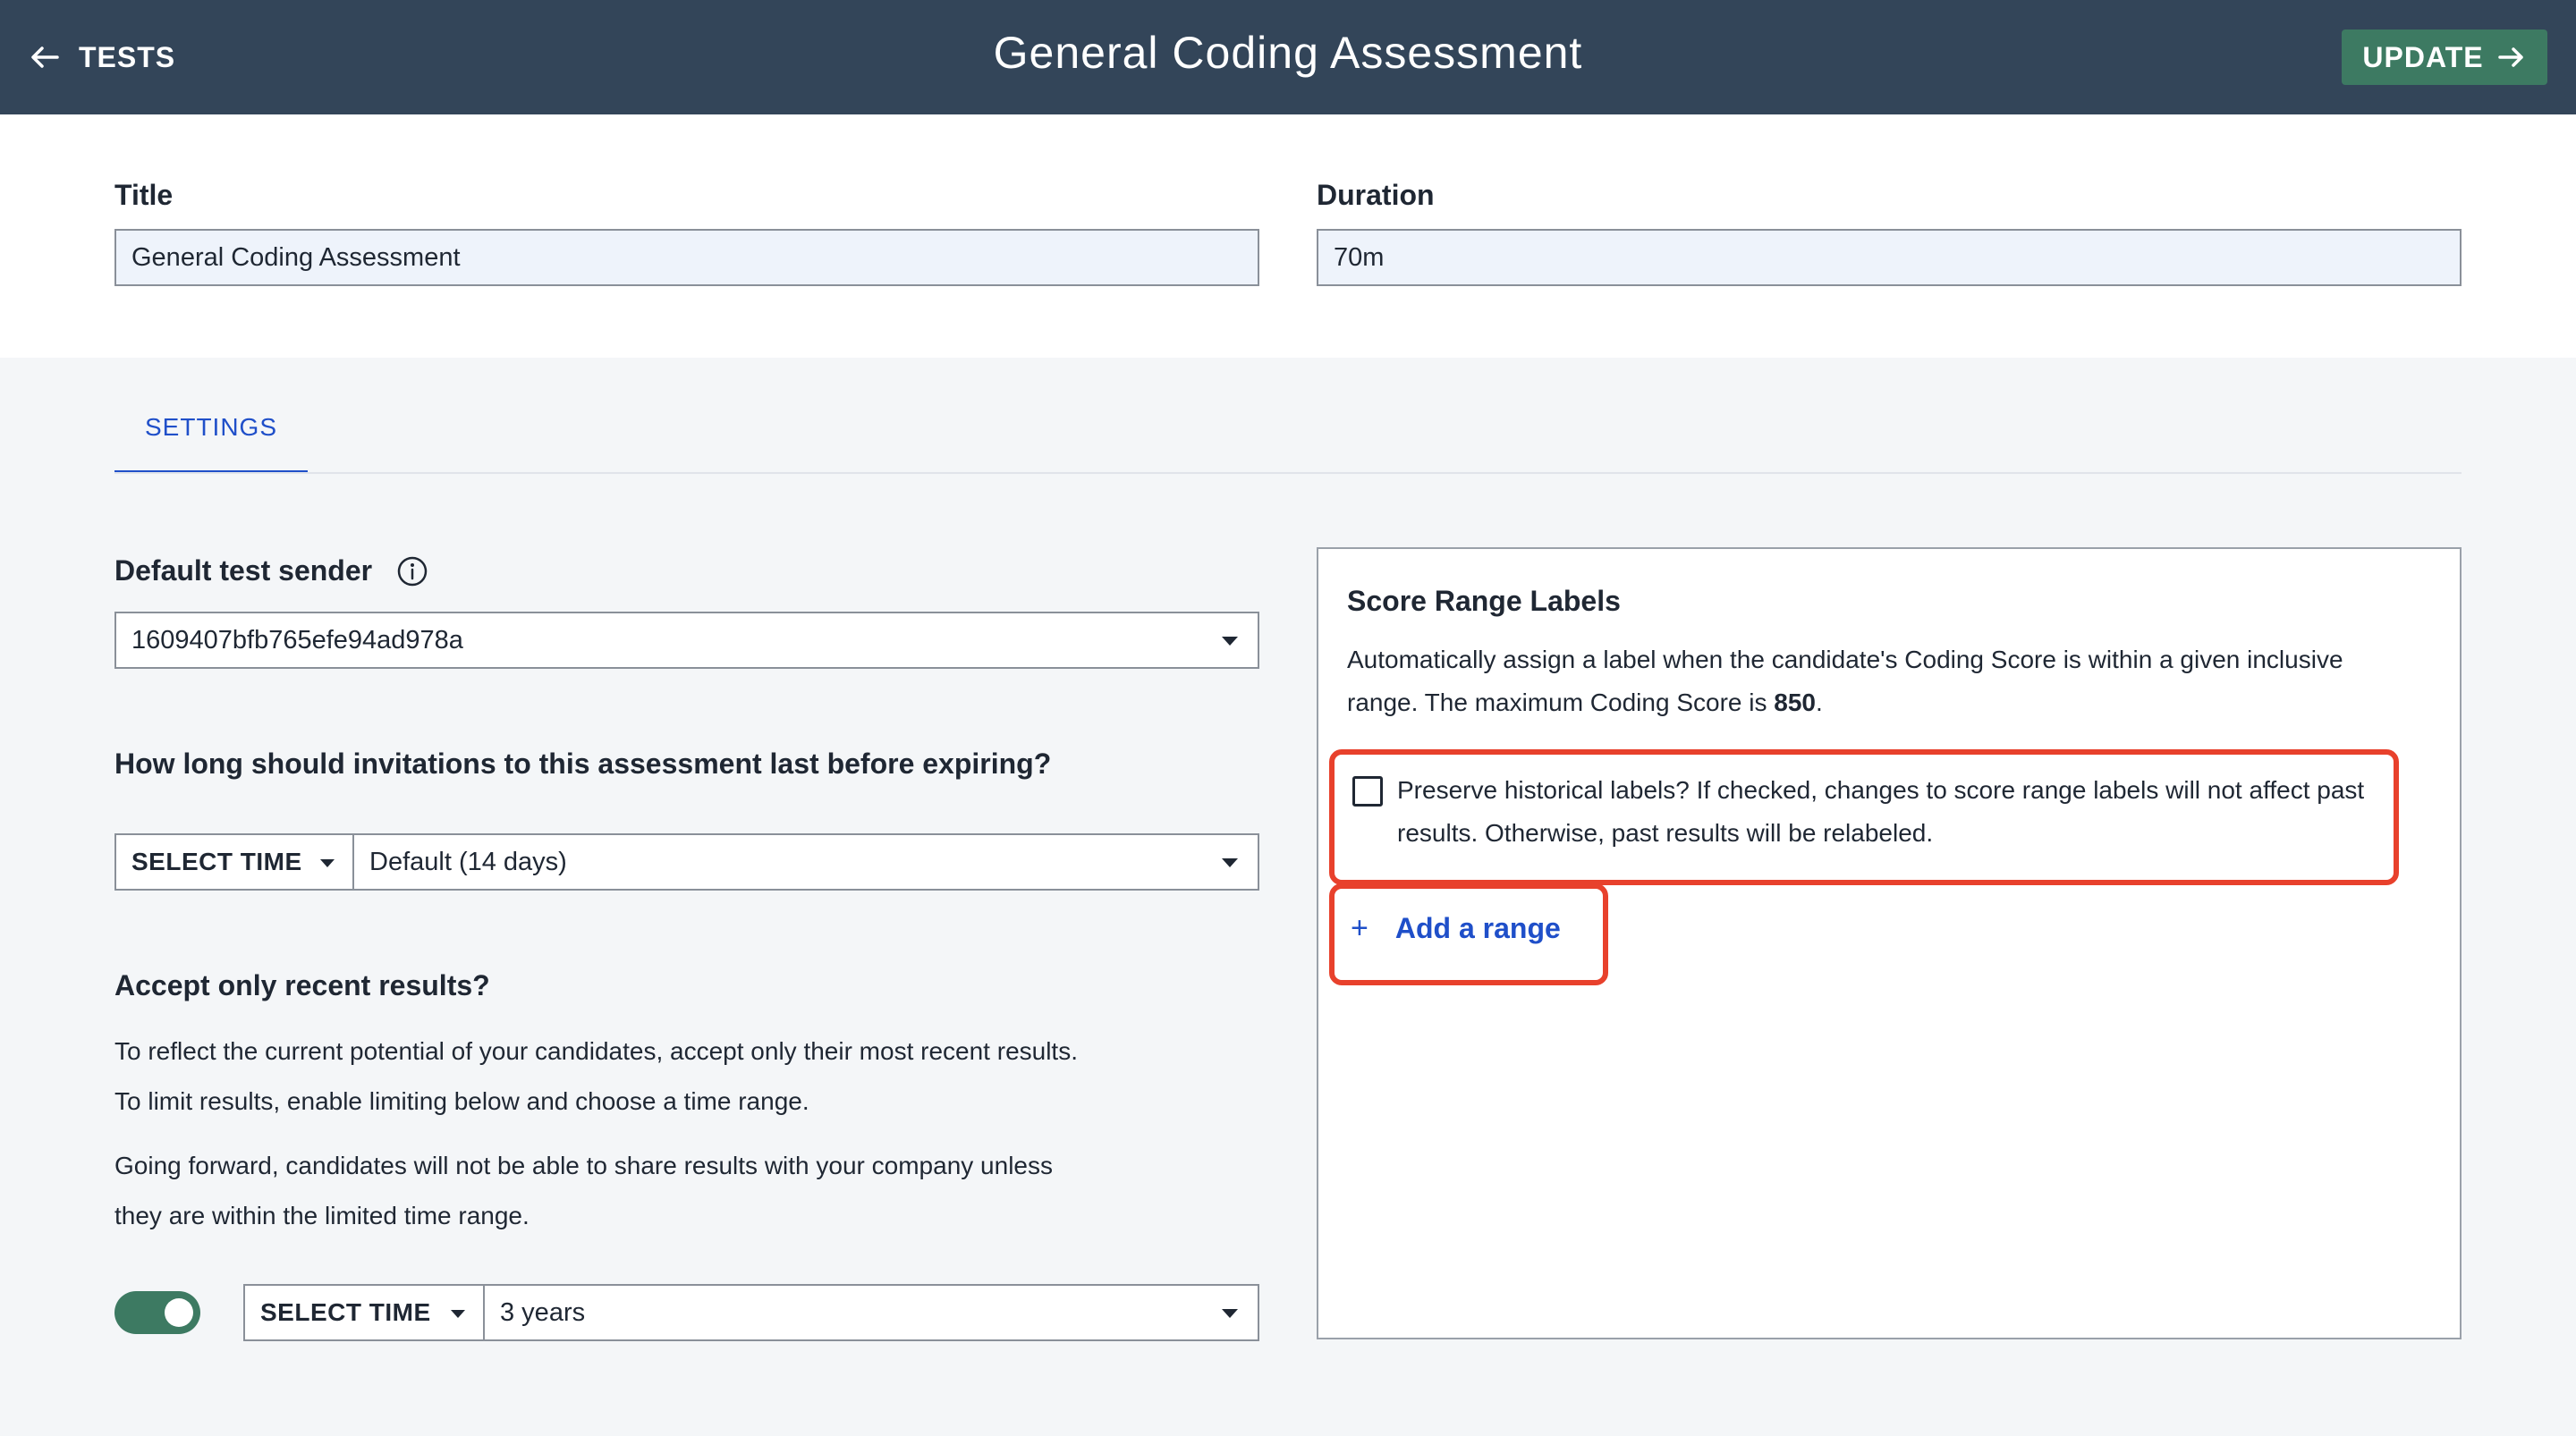 The width and height of the screenshot is (2576, 1436). Describe the element at coordinates (412, 571) in the screenshot. I see `info-icon` at that location.